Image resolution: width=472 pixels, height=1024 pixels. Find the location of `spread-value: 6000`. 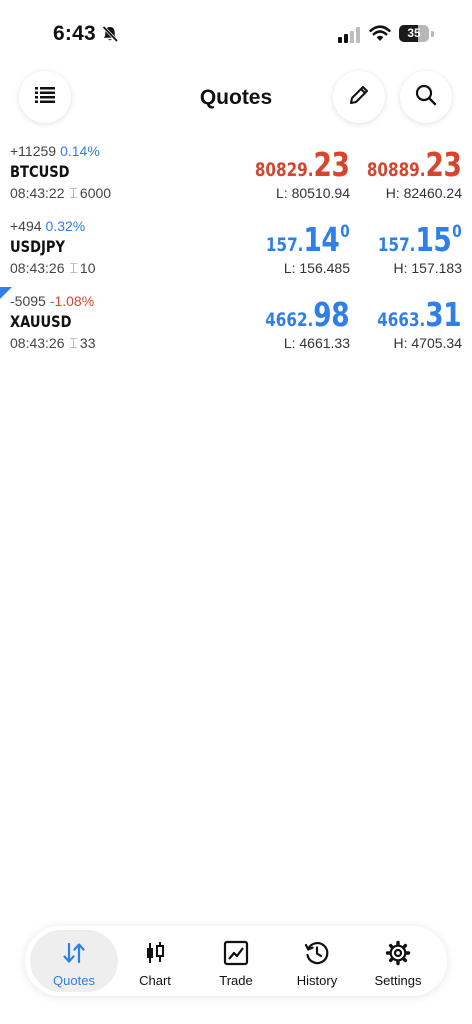

spread-value: 6000 is located at coordinates (95, 193).